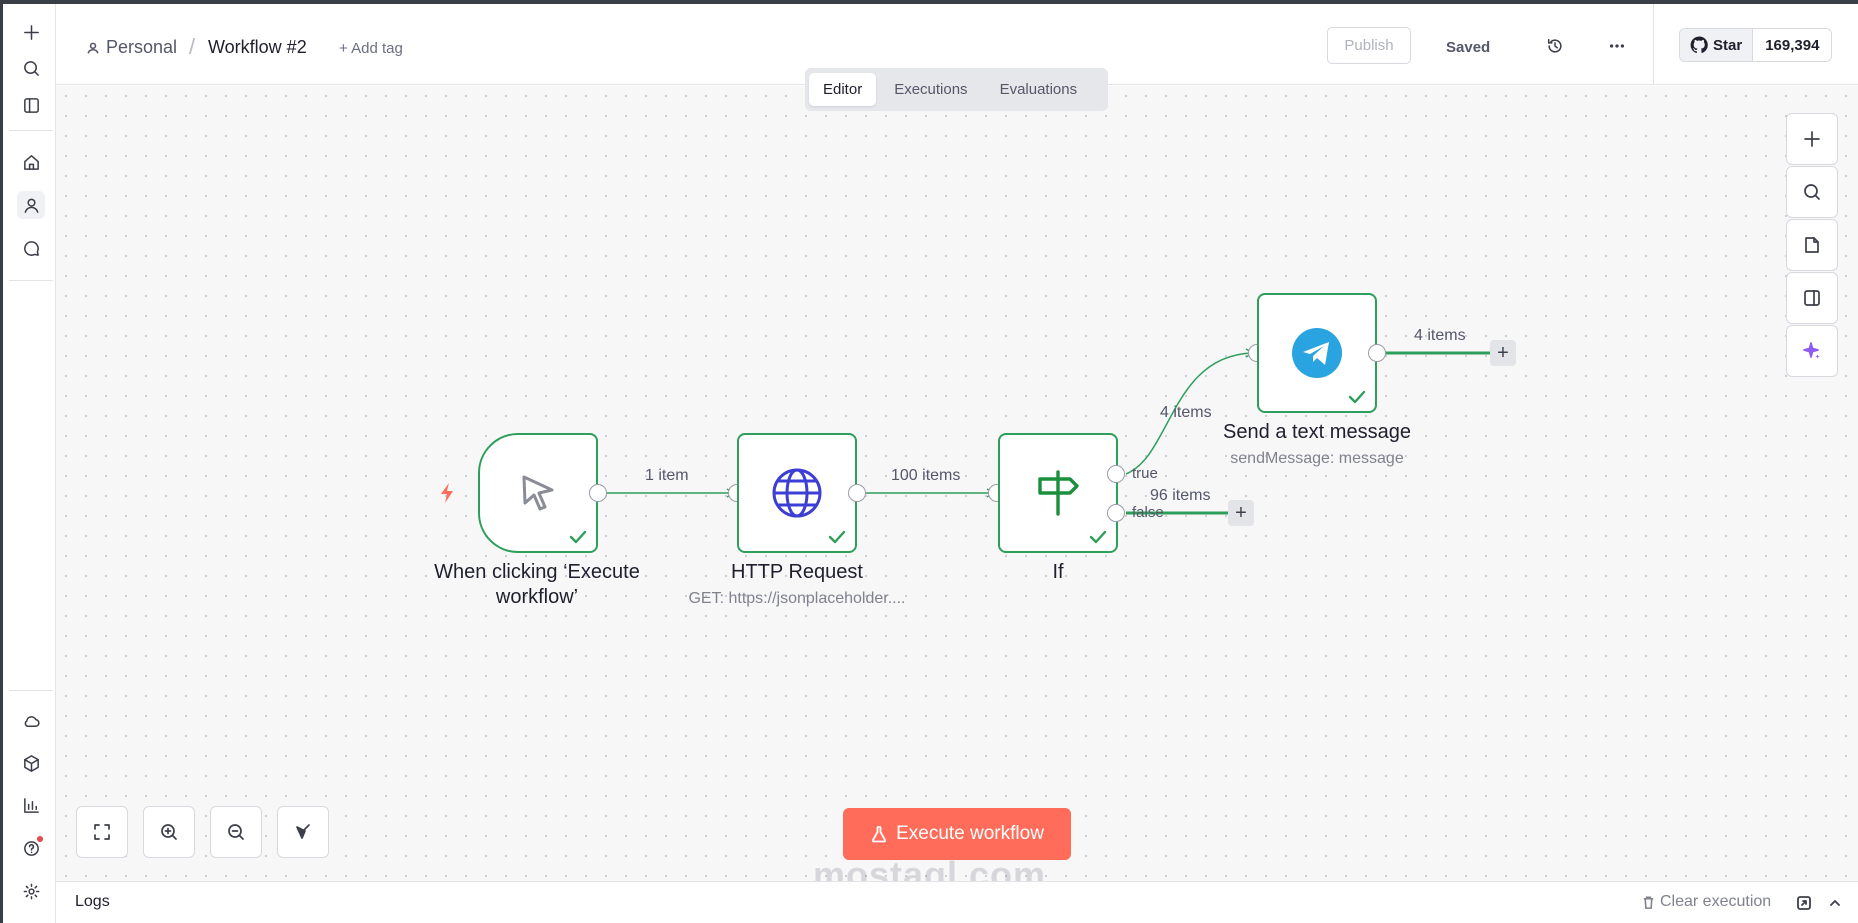  What do you see at coordinates (1317, 458) in the screenshot?
I see `node-subtitle: sendMessage: message` at bounding box center [1317, 458].